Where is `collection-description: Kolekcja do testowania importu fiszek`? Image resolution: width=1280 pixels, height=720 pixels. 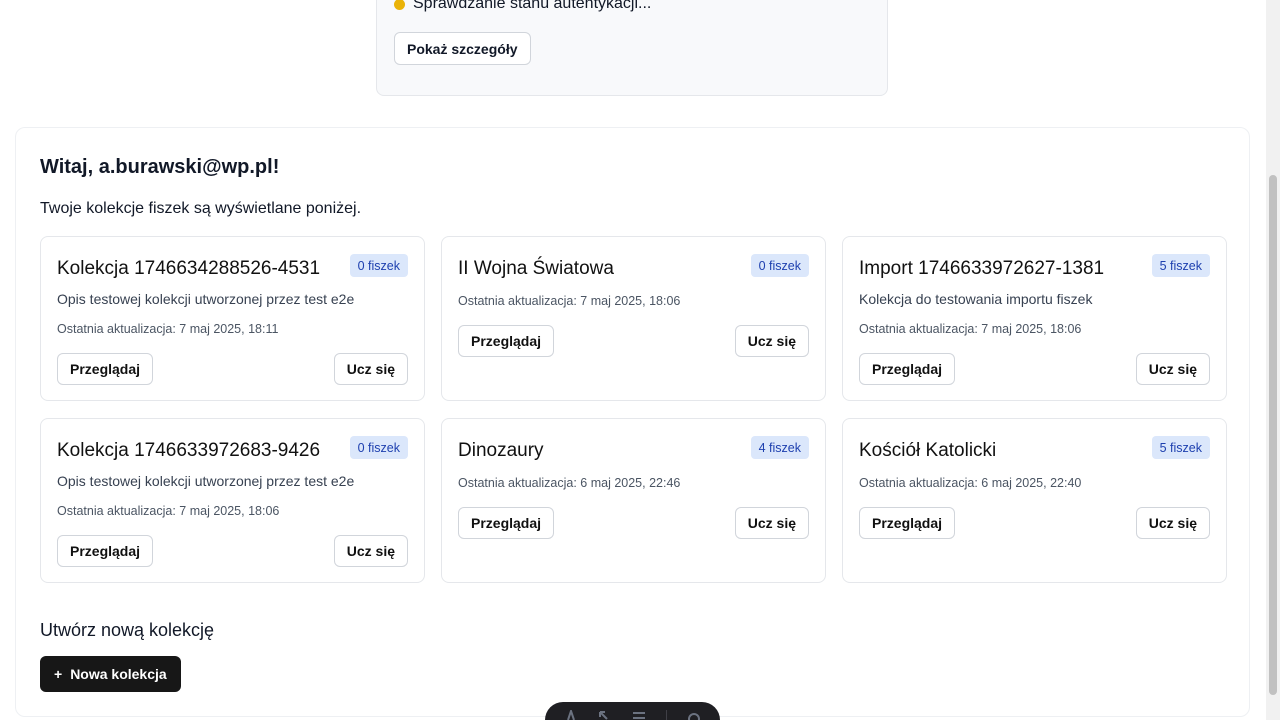
collection-description: Kolekcja do testowania importu fiszek is located at coordinates (976, 299).